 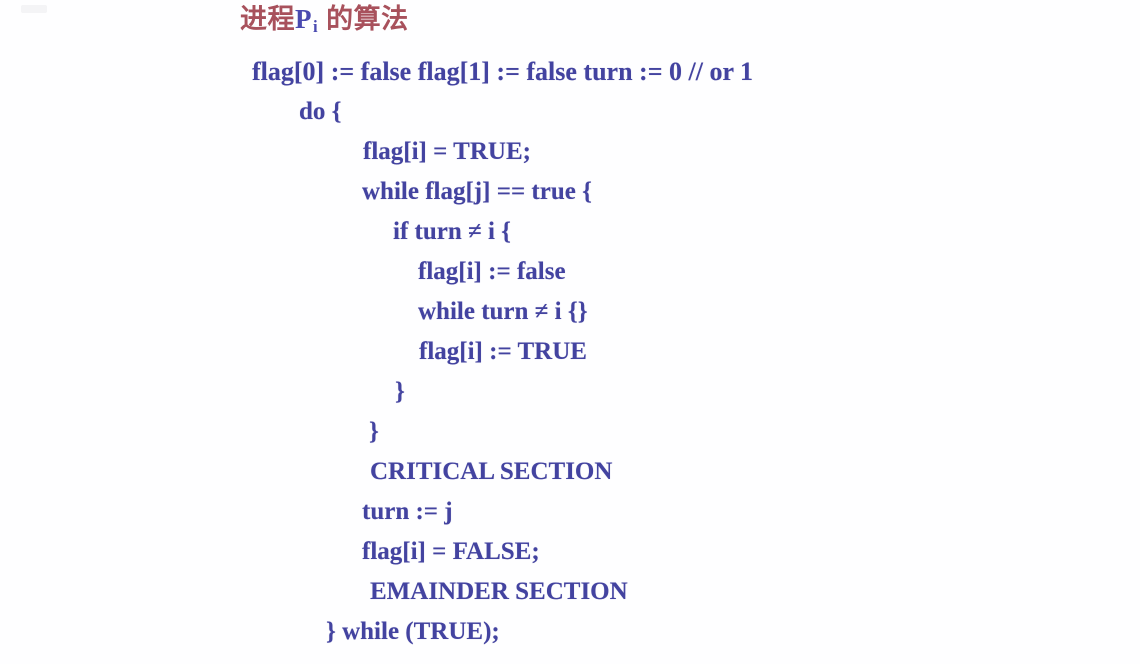 I want to click on page-title-prefix: 进程, so click(x=267, y=19).